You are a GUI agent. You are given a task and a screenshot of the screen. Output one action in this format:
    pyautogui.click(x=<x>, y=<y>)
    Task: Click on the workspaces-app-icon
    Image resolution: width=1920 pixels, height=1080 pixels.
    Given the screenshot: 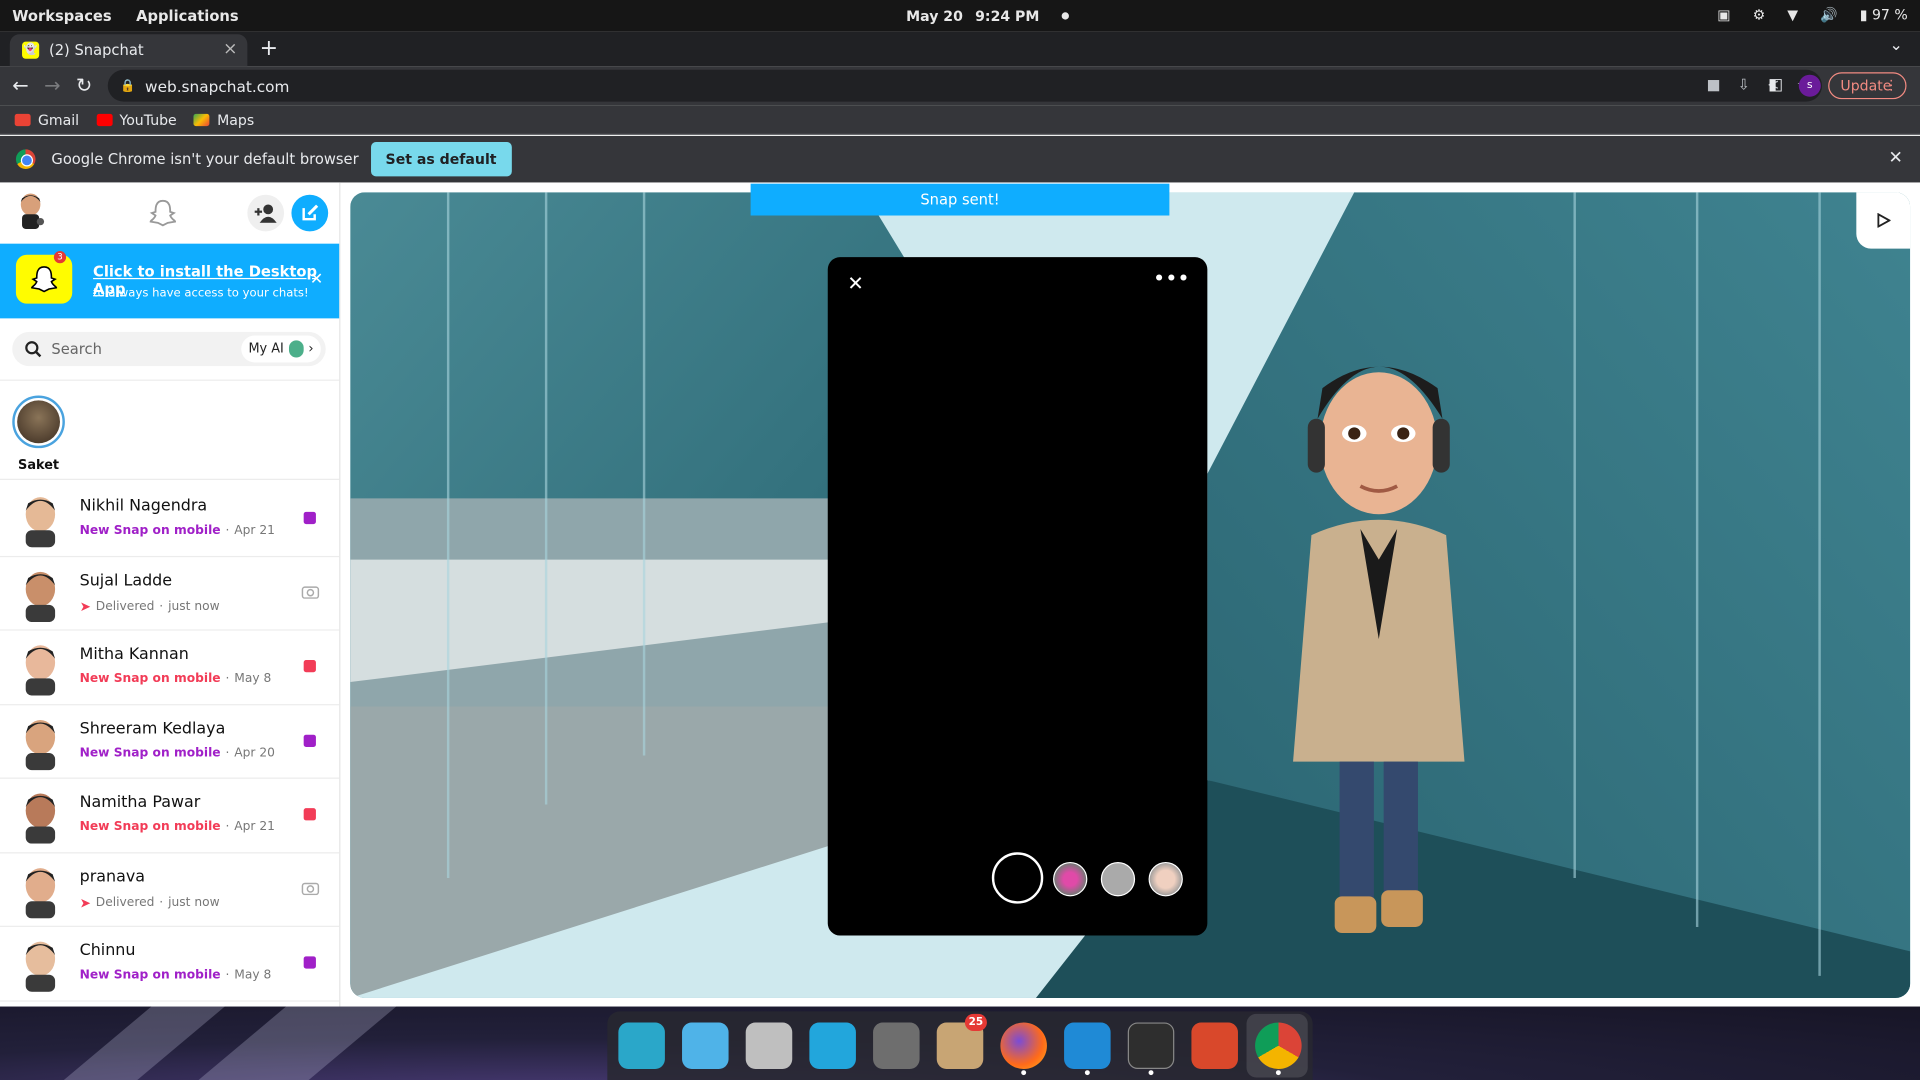 What is the action you would take?
    pyautogui.click(x=705, y=1045)
    